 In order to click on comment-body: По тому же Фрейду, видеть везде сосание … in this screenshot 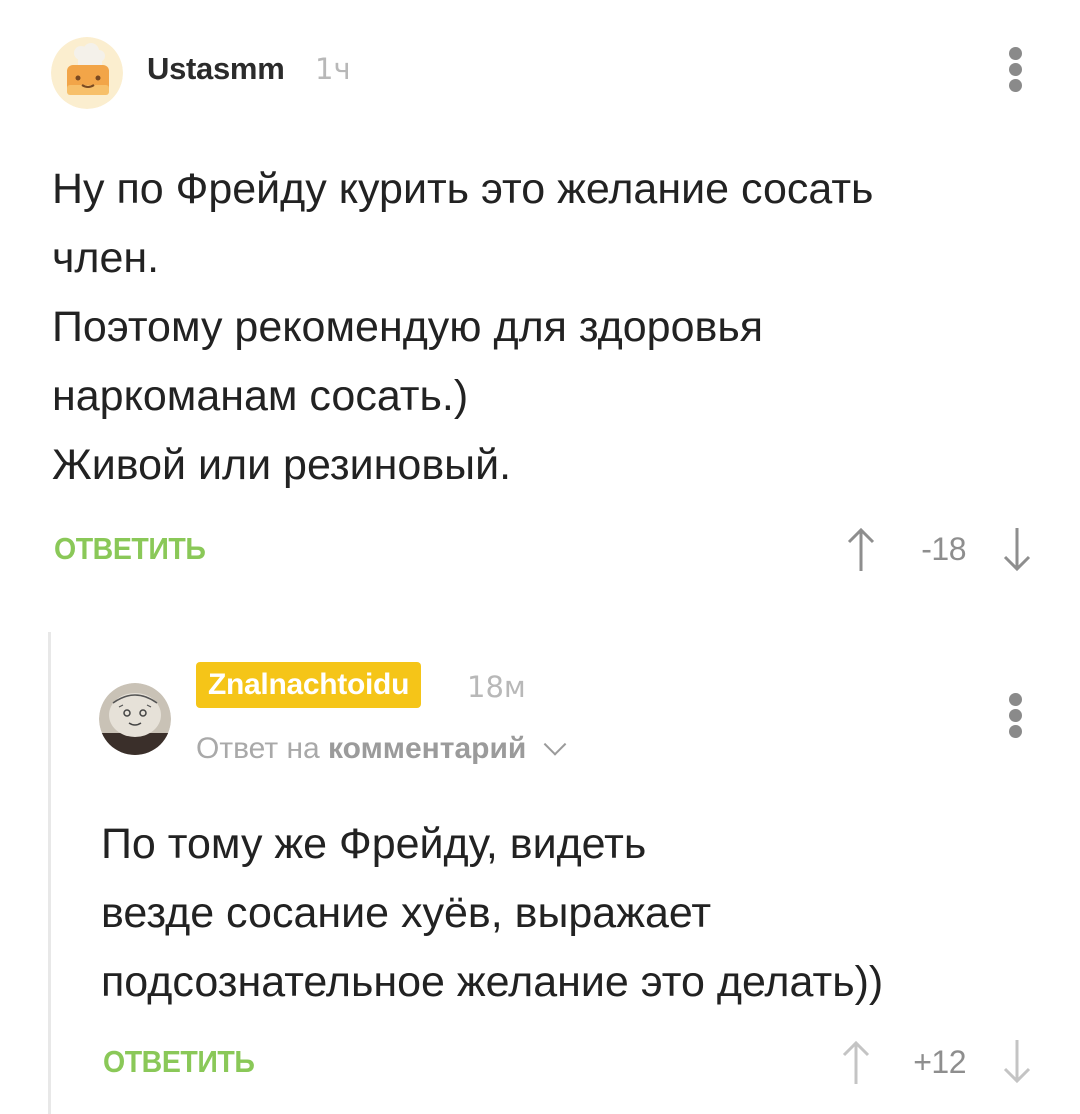, I will do `click(492, 913)`.